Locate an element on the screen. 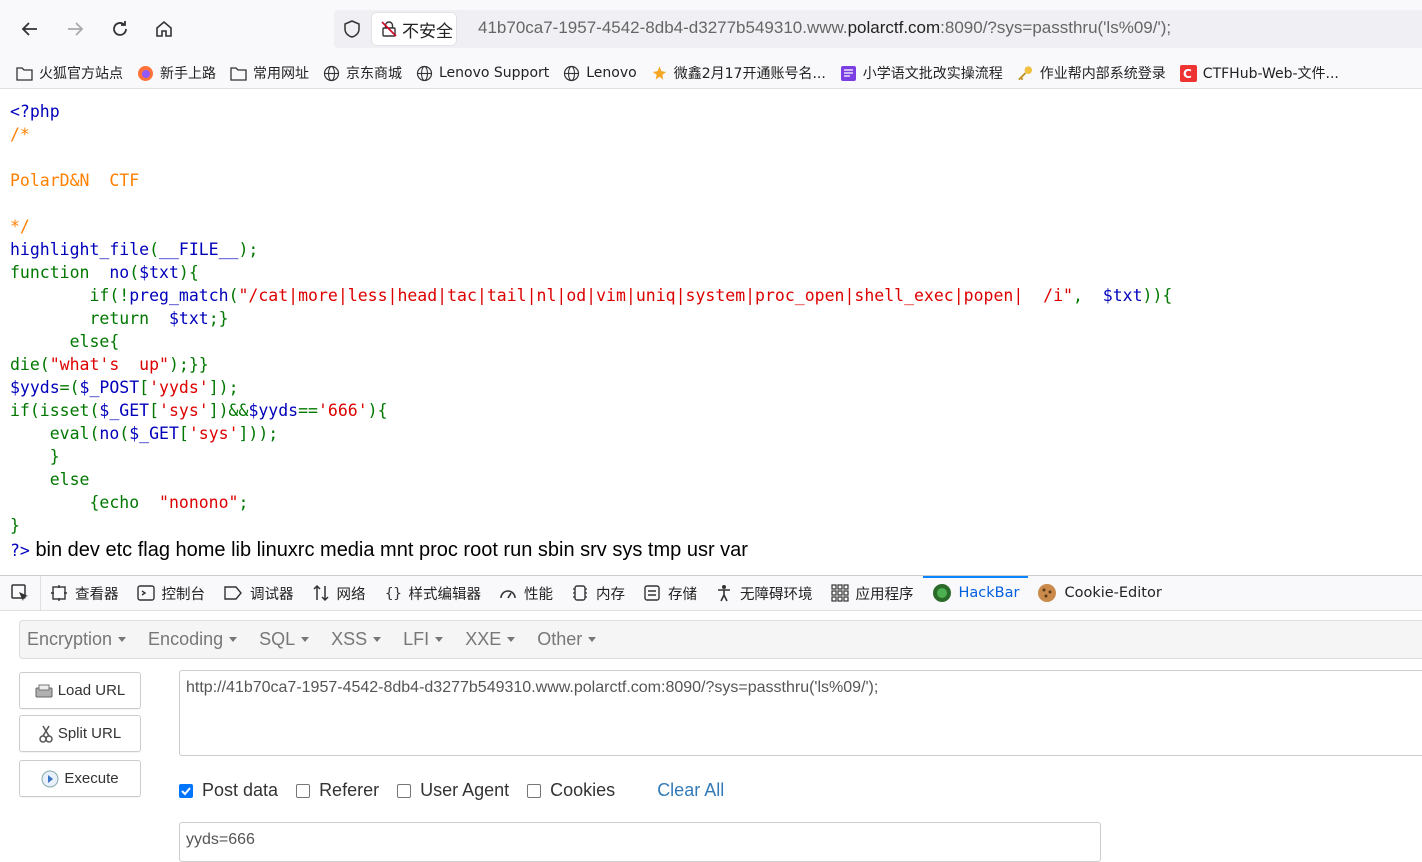 The width and height of the screenshot is (1422, 862). accessibility-icon is located at coordinates (724, 593).